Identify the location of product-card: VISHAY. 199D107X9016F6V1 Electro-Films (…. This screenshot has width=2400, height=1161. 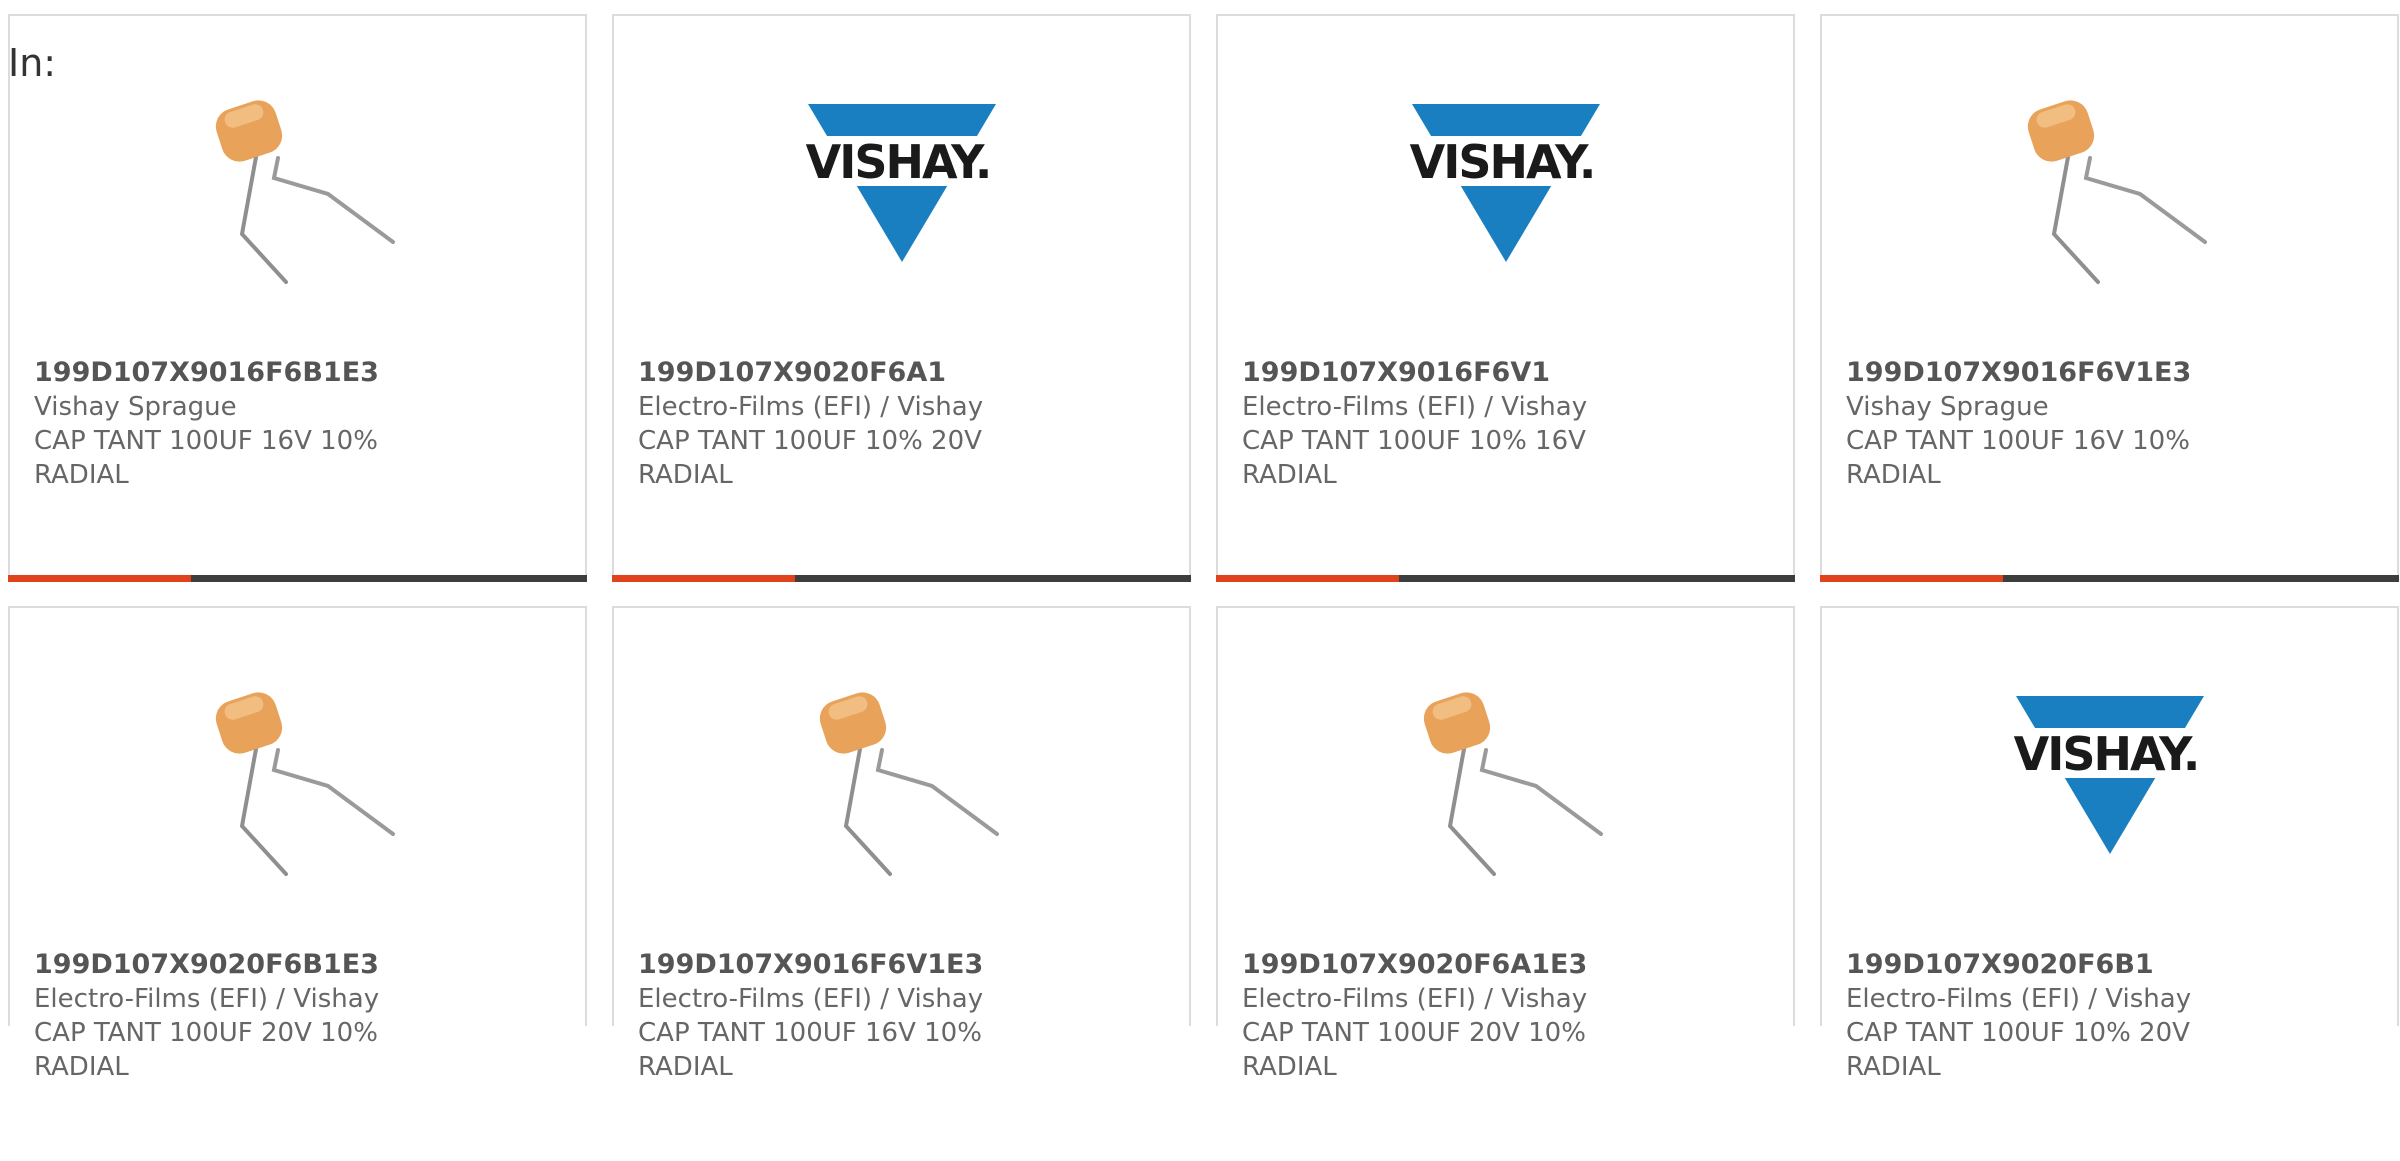
(1505, 298).